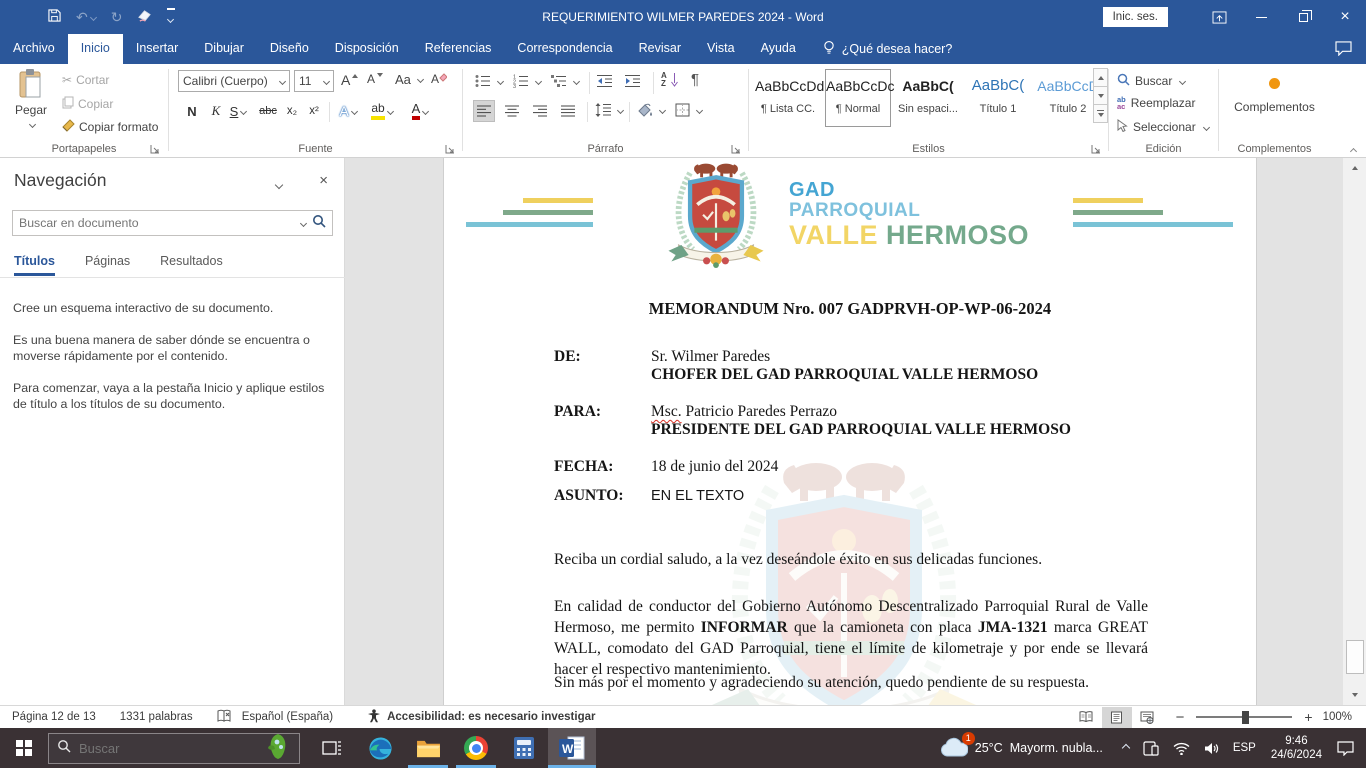 The height and width of the screenshot is (768, 1366). Describe the element at coordinates (736, 148) in the screenshot. I see `paragraph-dialog-launcher-icon` at that location.